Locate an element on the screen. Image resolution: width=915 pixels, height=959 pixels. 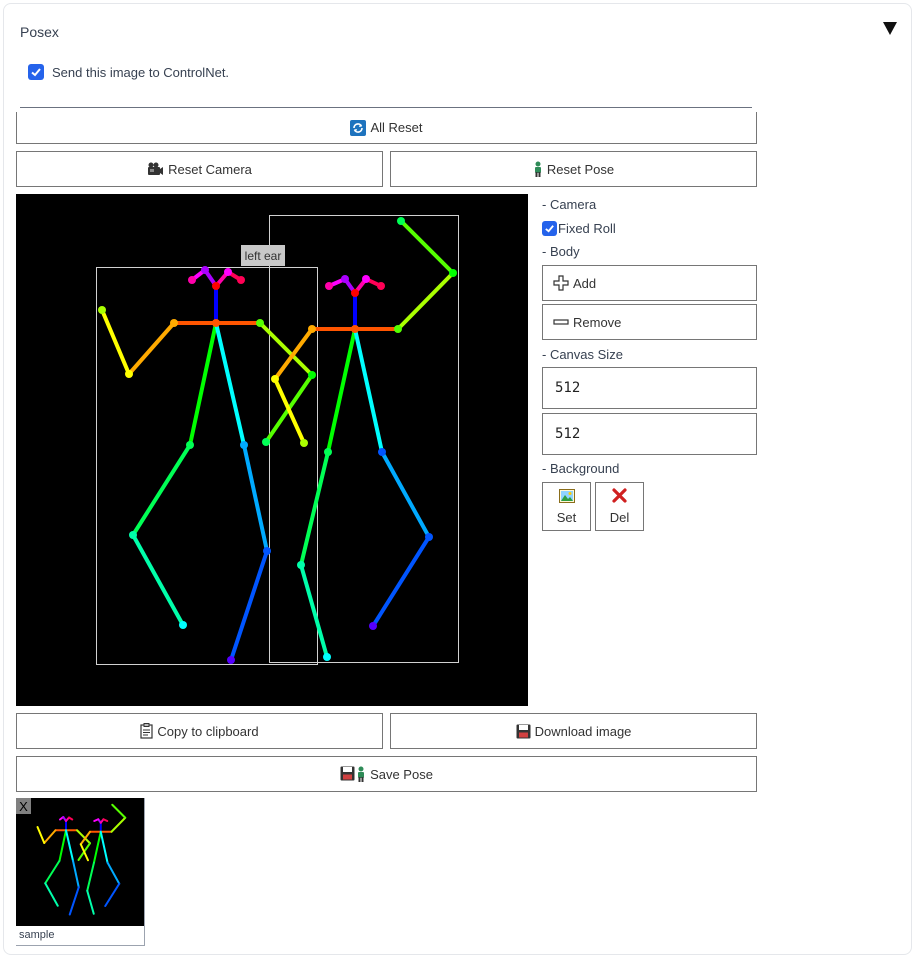
person-icon is located at coordinates (538, 169).